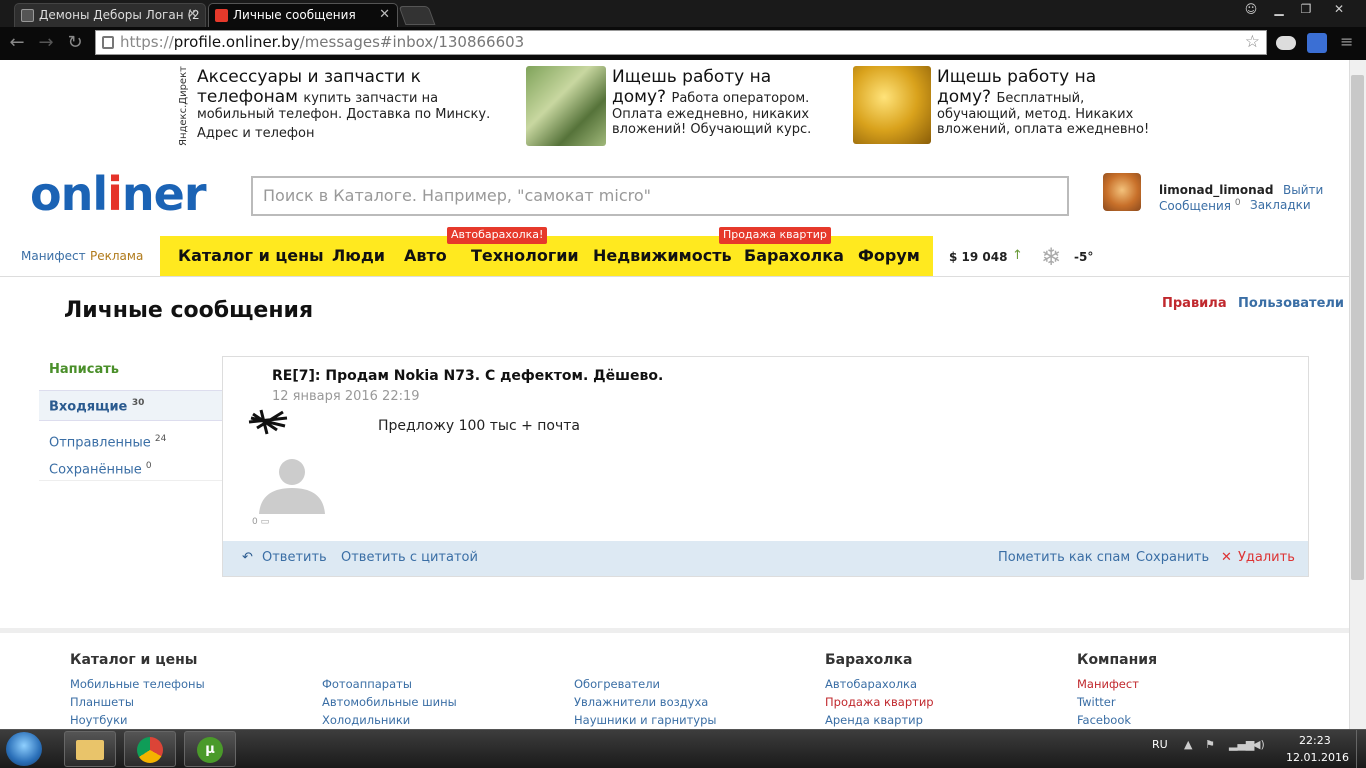  Describe the element at coordinates (84, 369) in the screenshot. I see `write-message-link: Написать` at that location.